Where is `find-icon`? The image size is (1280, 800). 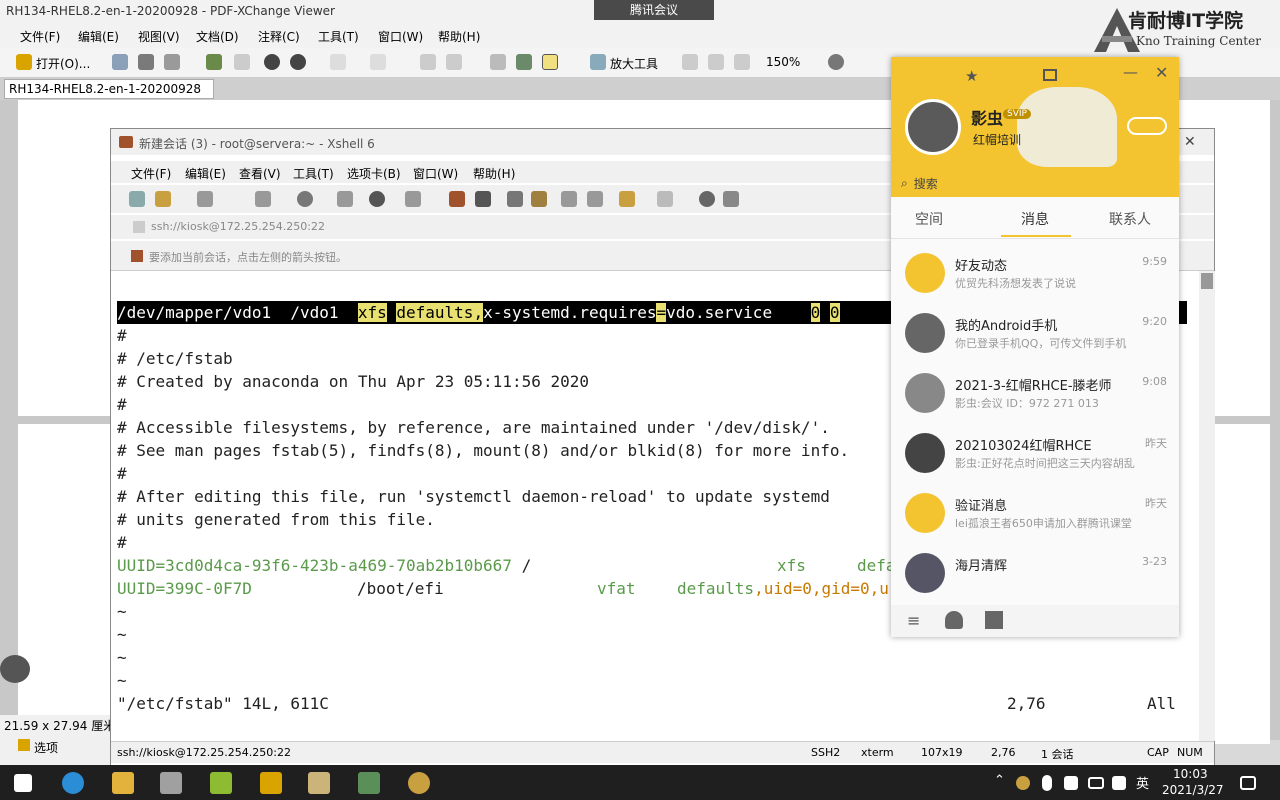
find-icon is located at coordinates (305, 199).